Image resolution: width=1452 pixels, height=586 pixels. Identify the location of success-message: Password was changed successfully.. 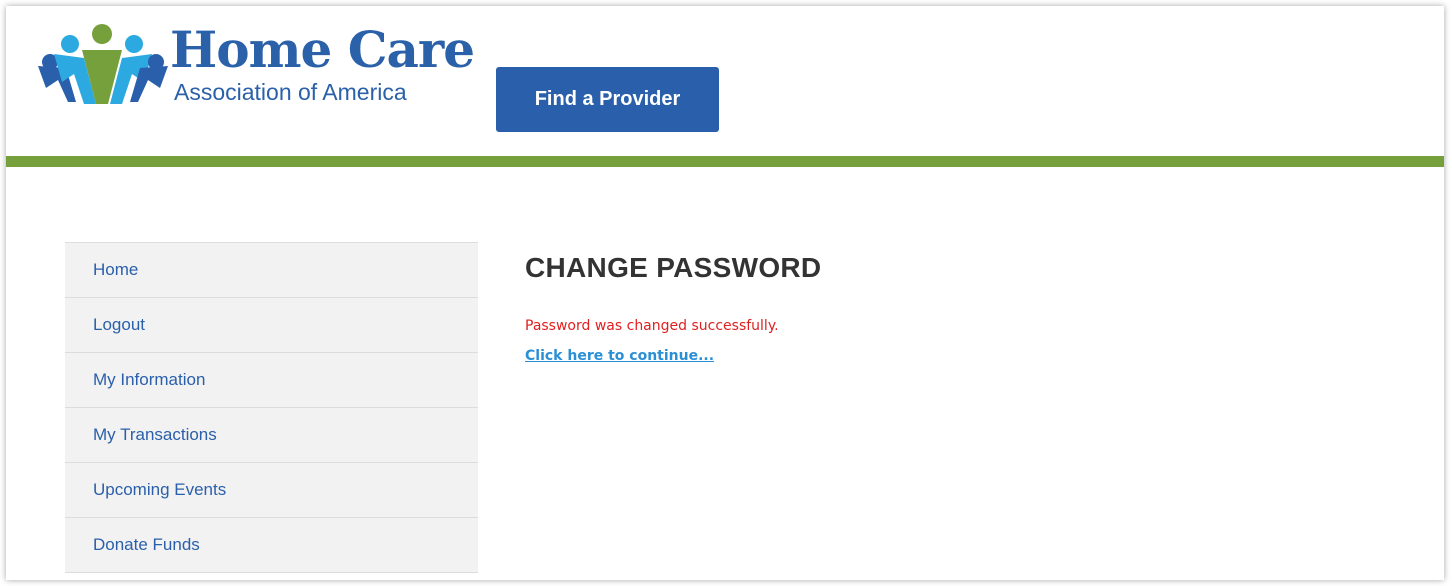
(652, 326).